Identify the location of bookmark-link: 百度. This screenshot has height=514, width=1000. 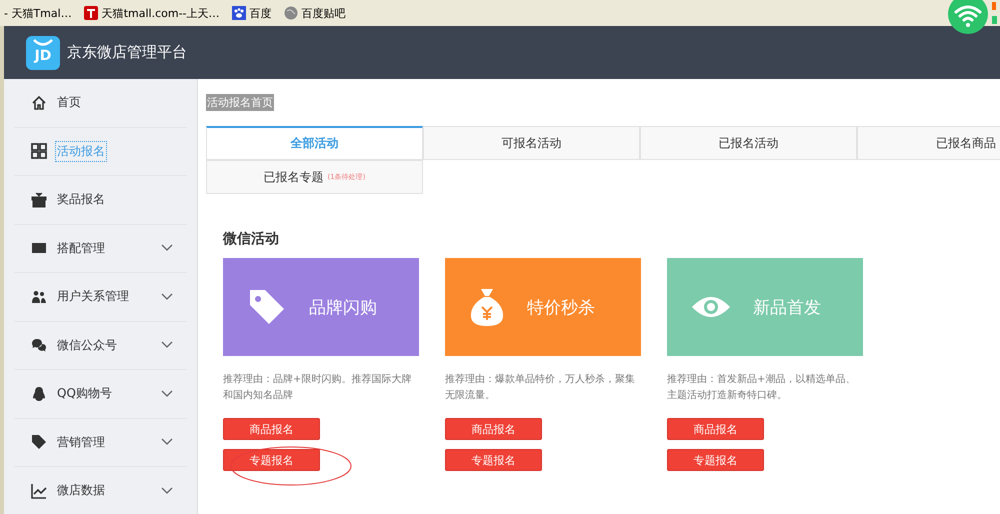
(261, 13).